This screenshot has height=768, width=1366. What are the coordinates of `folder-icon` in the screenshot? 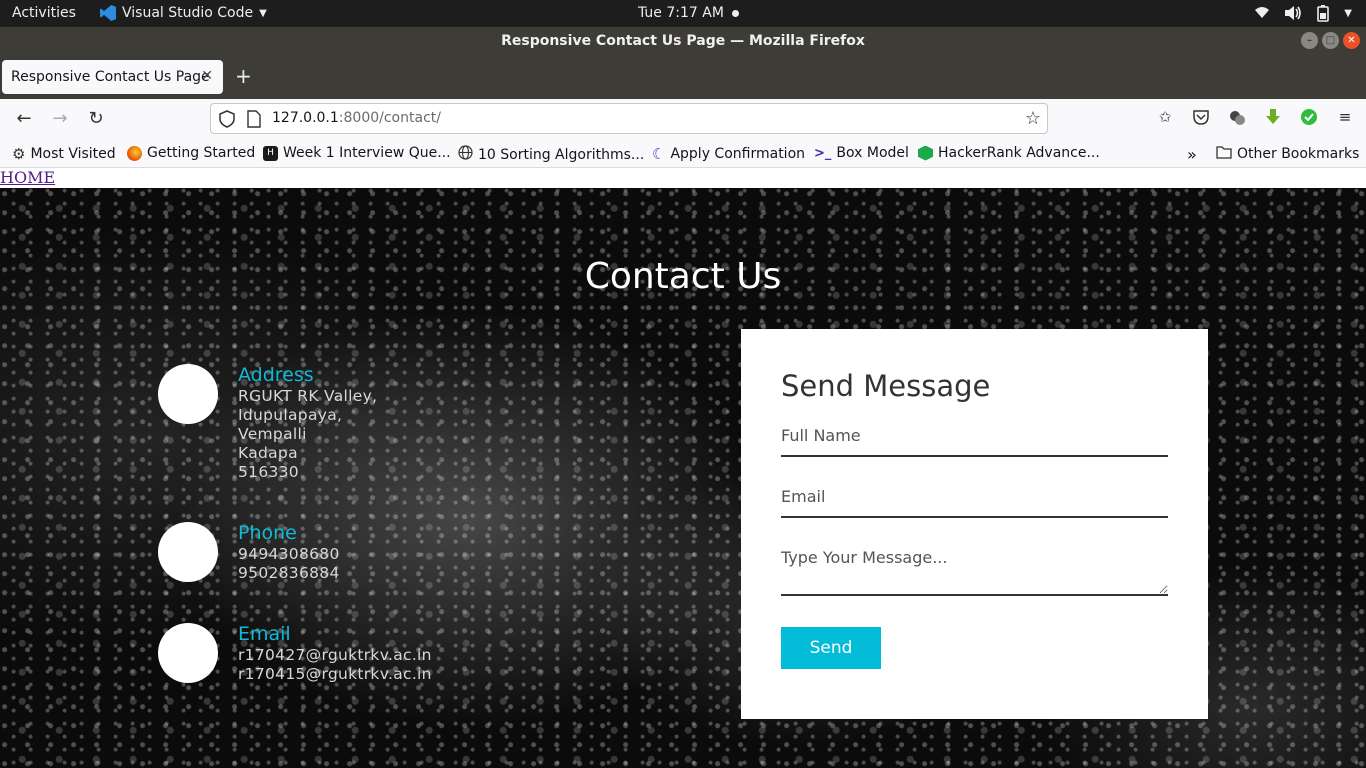 It's located at (1224, 154).